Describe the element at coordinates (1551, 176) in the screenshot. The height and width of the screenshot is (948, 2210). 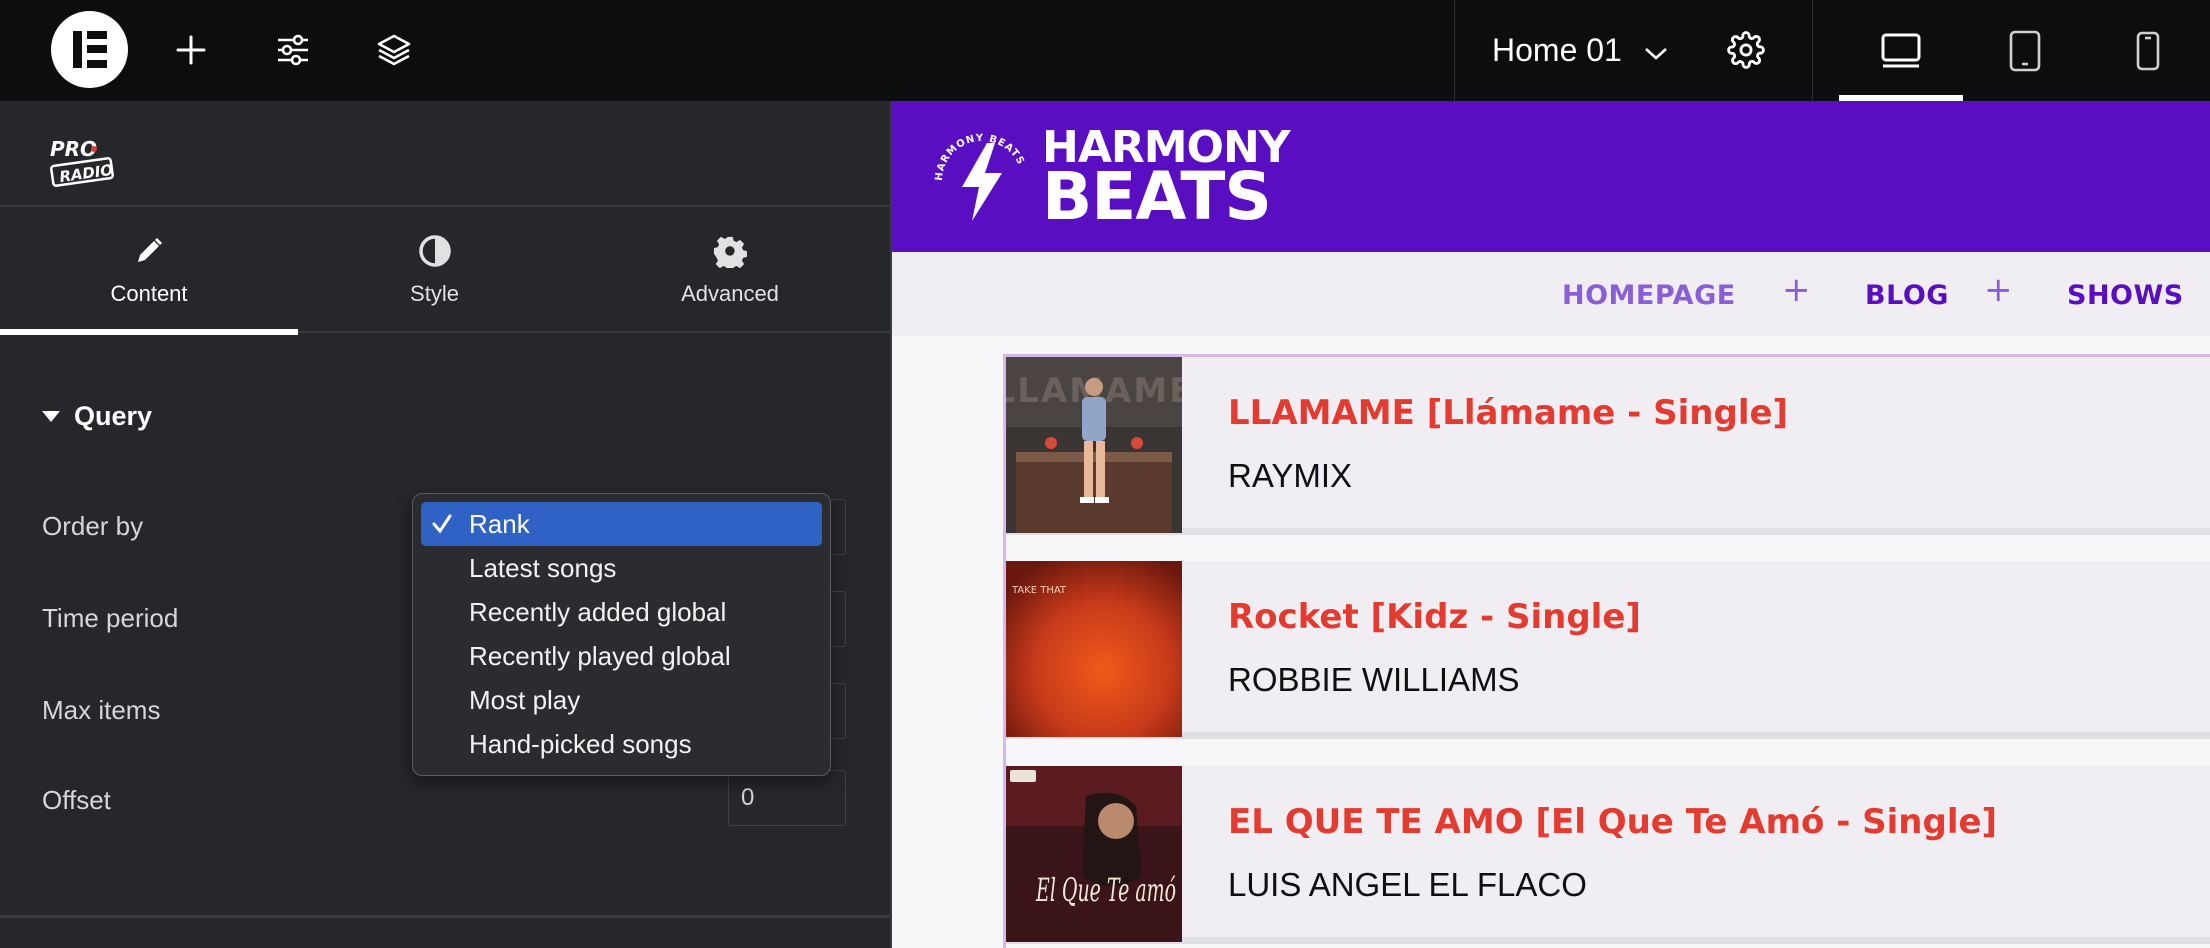
I see `site-header: HARMONY BEATS HARMONY BEATS` at that location.